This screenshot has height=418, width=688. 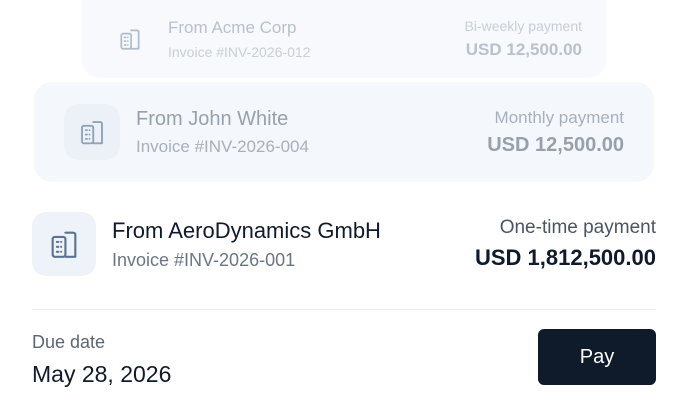 What do you see at coordinates (232, 27) in the screenshot?
I see `invoice-sender: From Acme Corp` at bounding box center [232, 27].